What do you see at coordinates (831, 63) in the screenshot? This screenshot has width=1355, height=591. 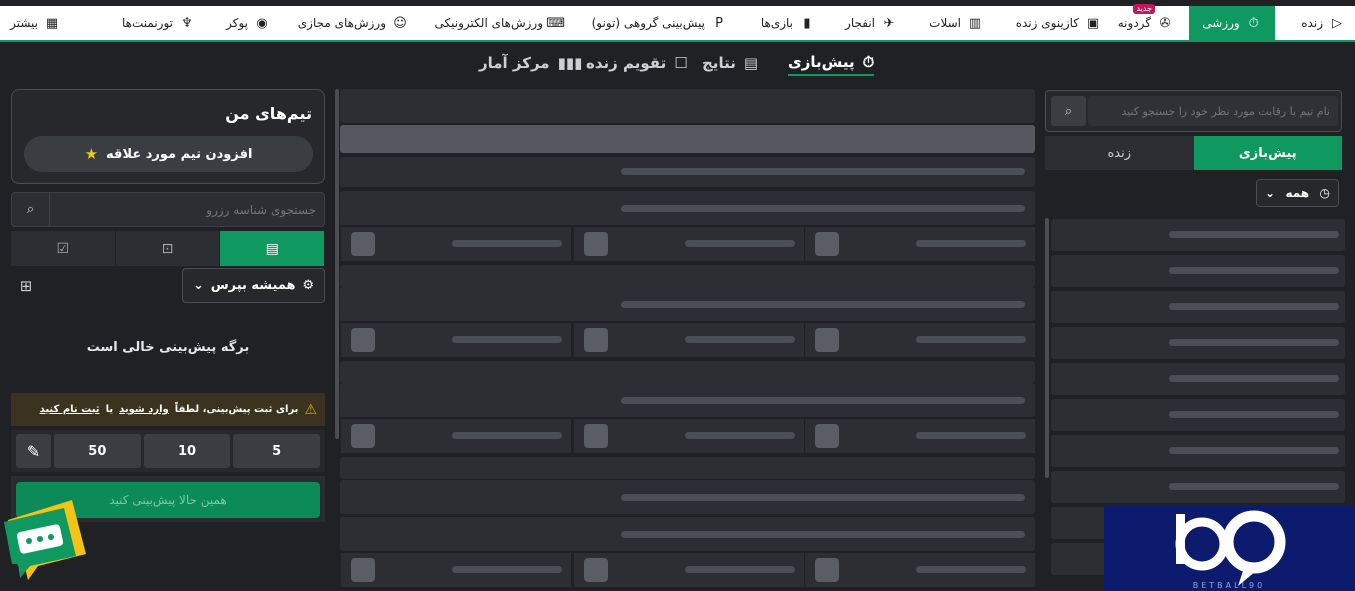 I see `tab-prematch: ⏱ پیش‌بازی` at bounding box center [831, 63].